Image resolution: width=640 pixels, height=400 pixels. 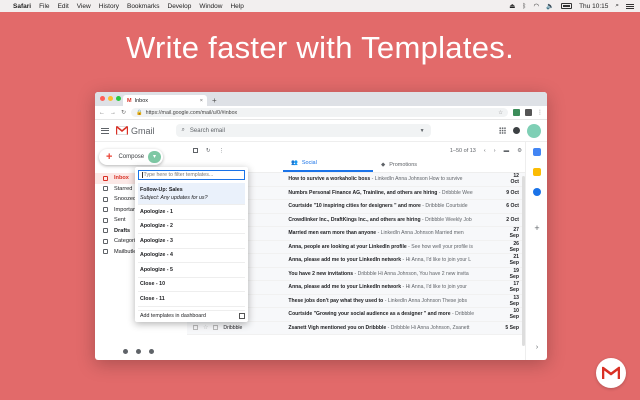 What do you see at coordinates (222, 151) in the screenshot?
I see `more-options-icon: ⋮` at bounding box center [222, 151].